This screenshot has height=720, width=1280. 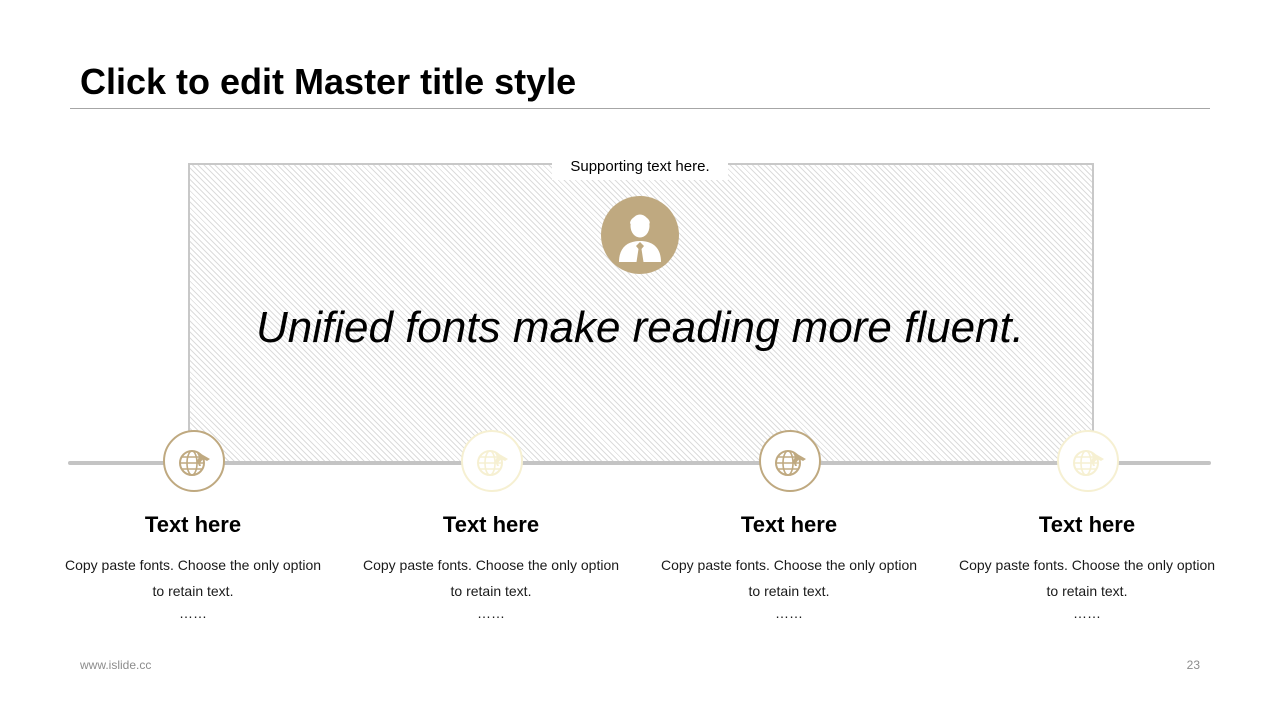 I want to click on timeline-line, so click(x=639, y=463).